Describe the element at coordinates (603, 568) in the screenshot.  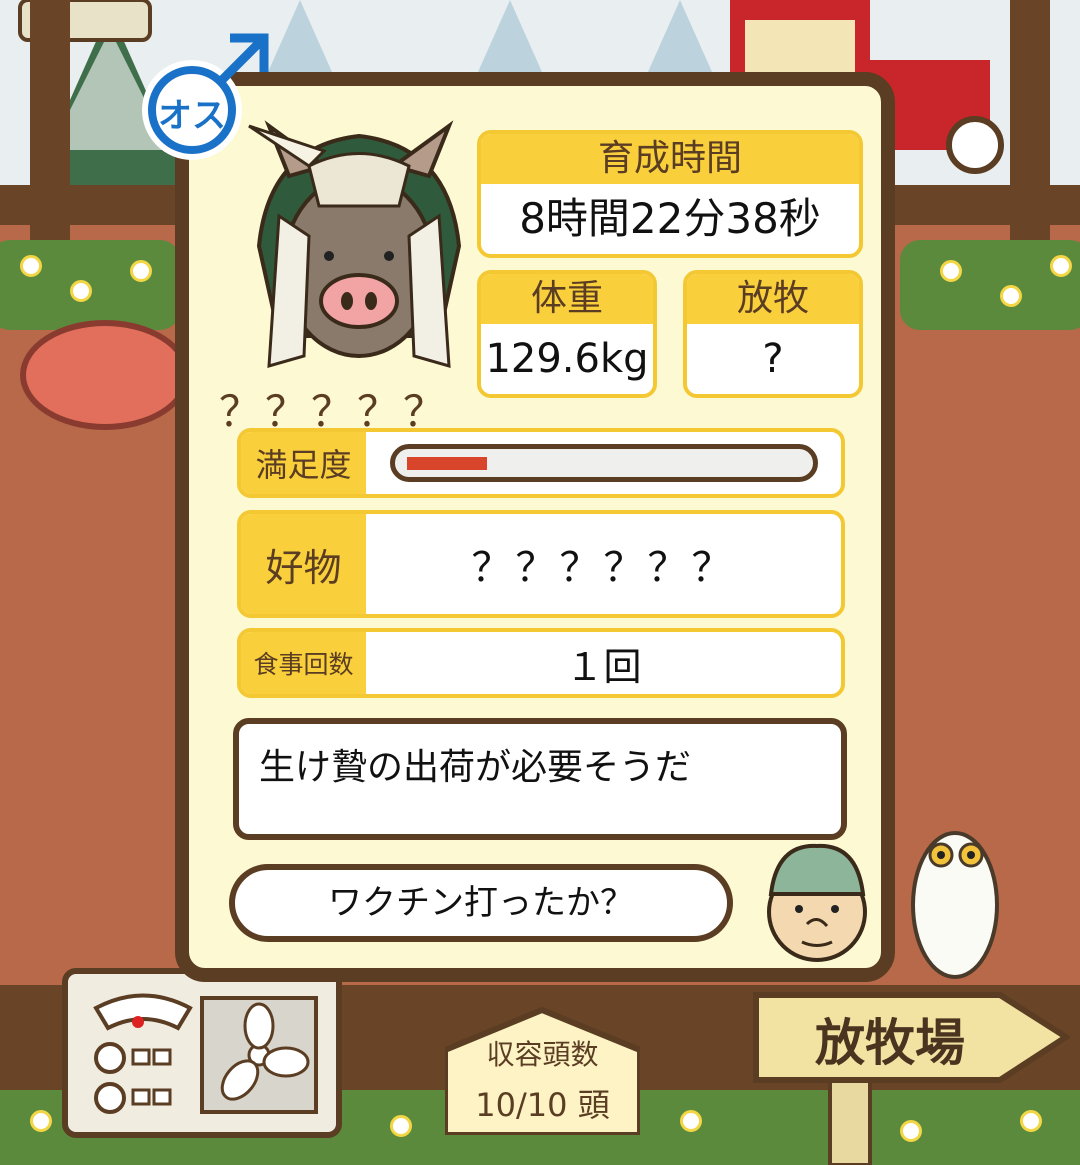
I see `favorite-value: ？？？？？？` at that location.